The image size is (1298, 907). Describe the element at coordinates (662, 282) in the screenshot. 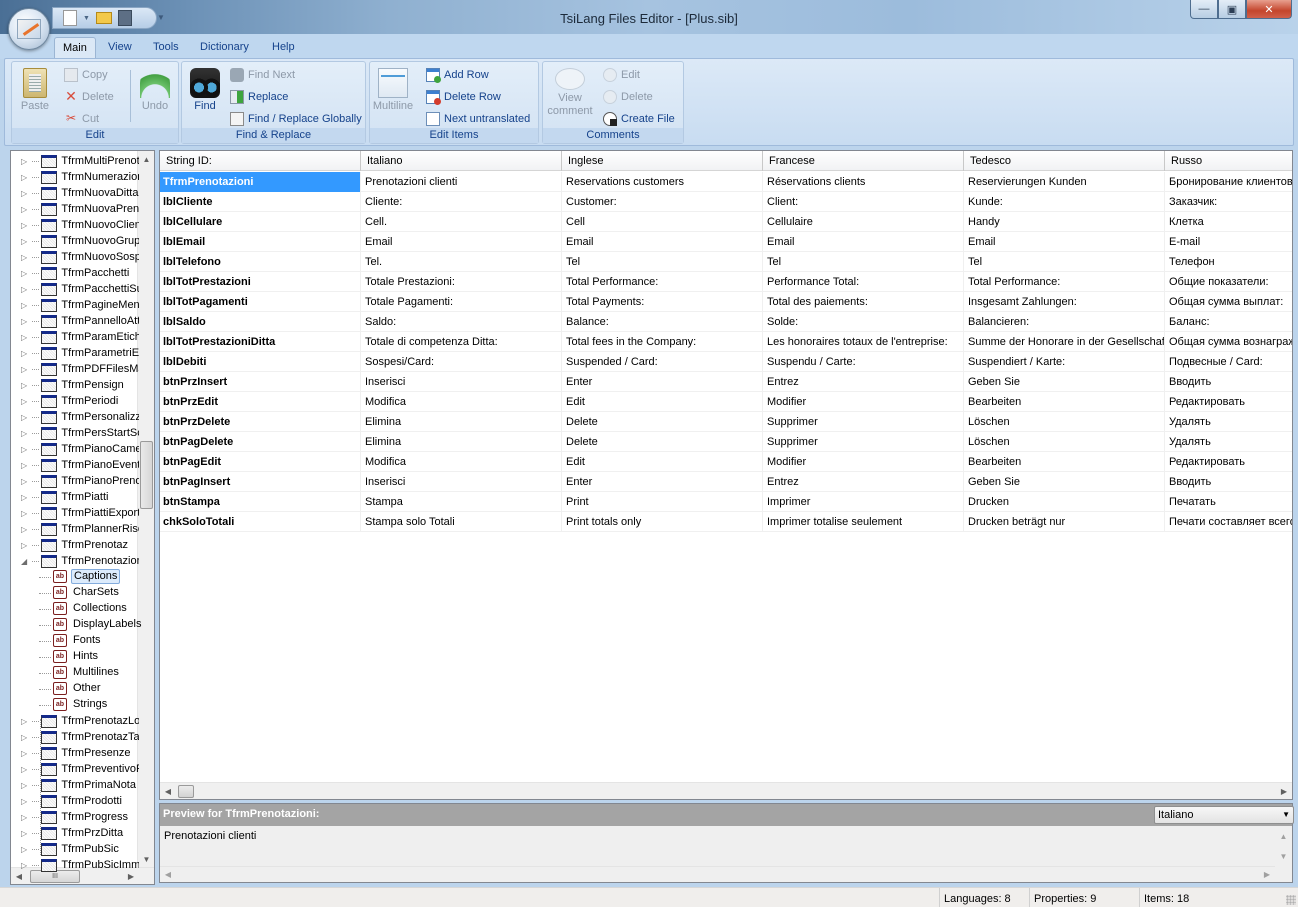

I see `translation-cell: Total Performance:` at that location.